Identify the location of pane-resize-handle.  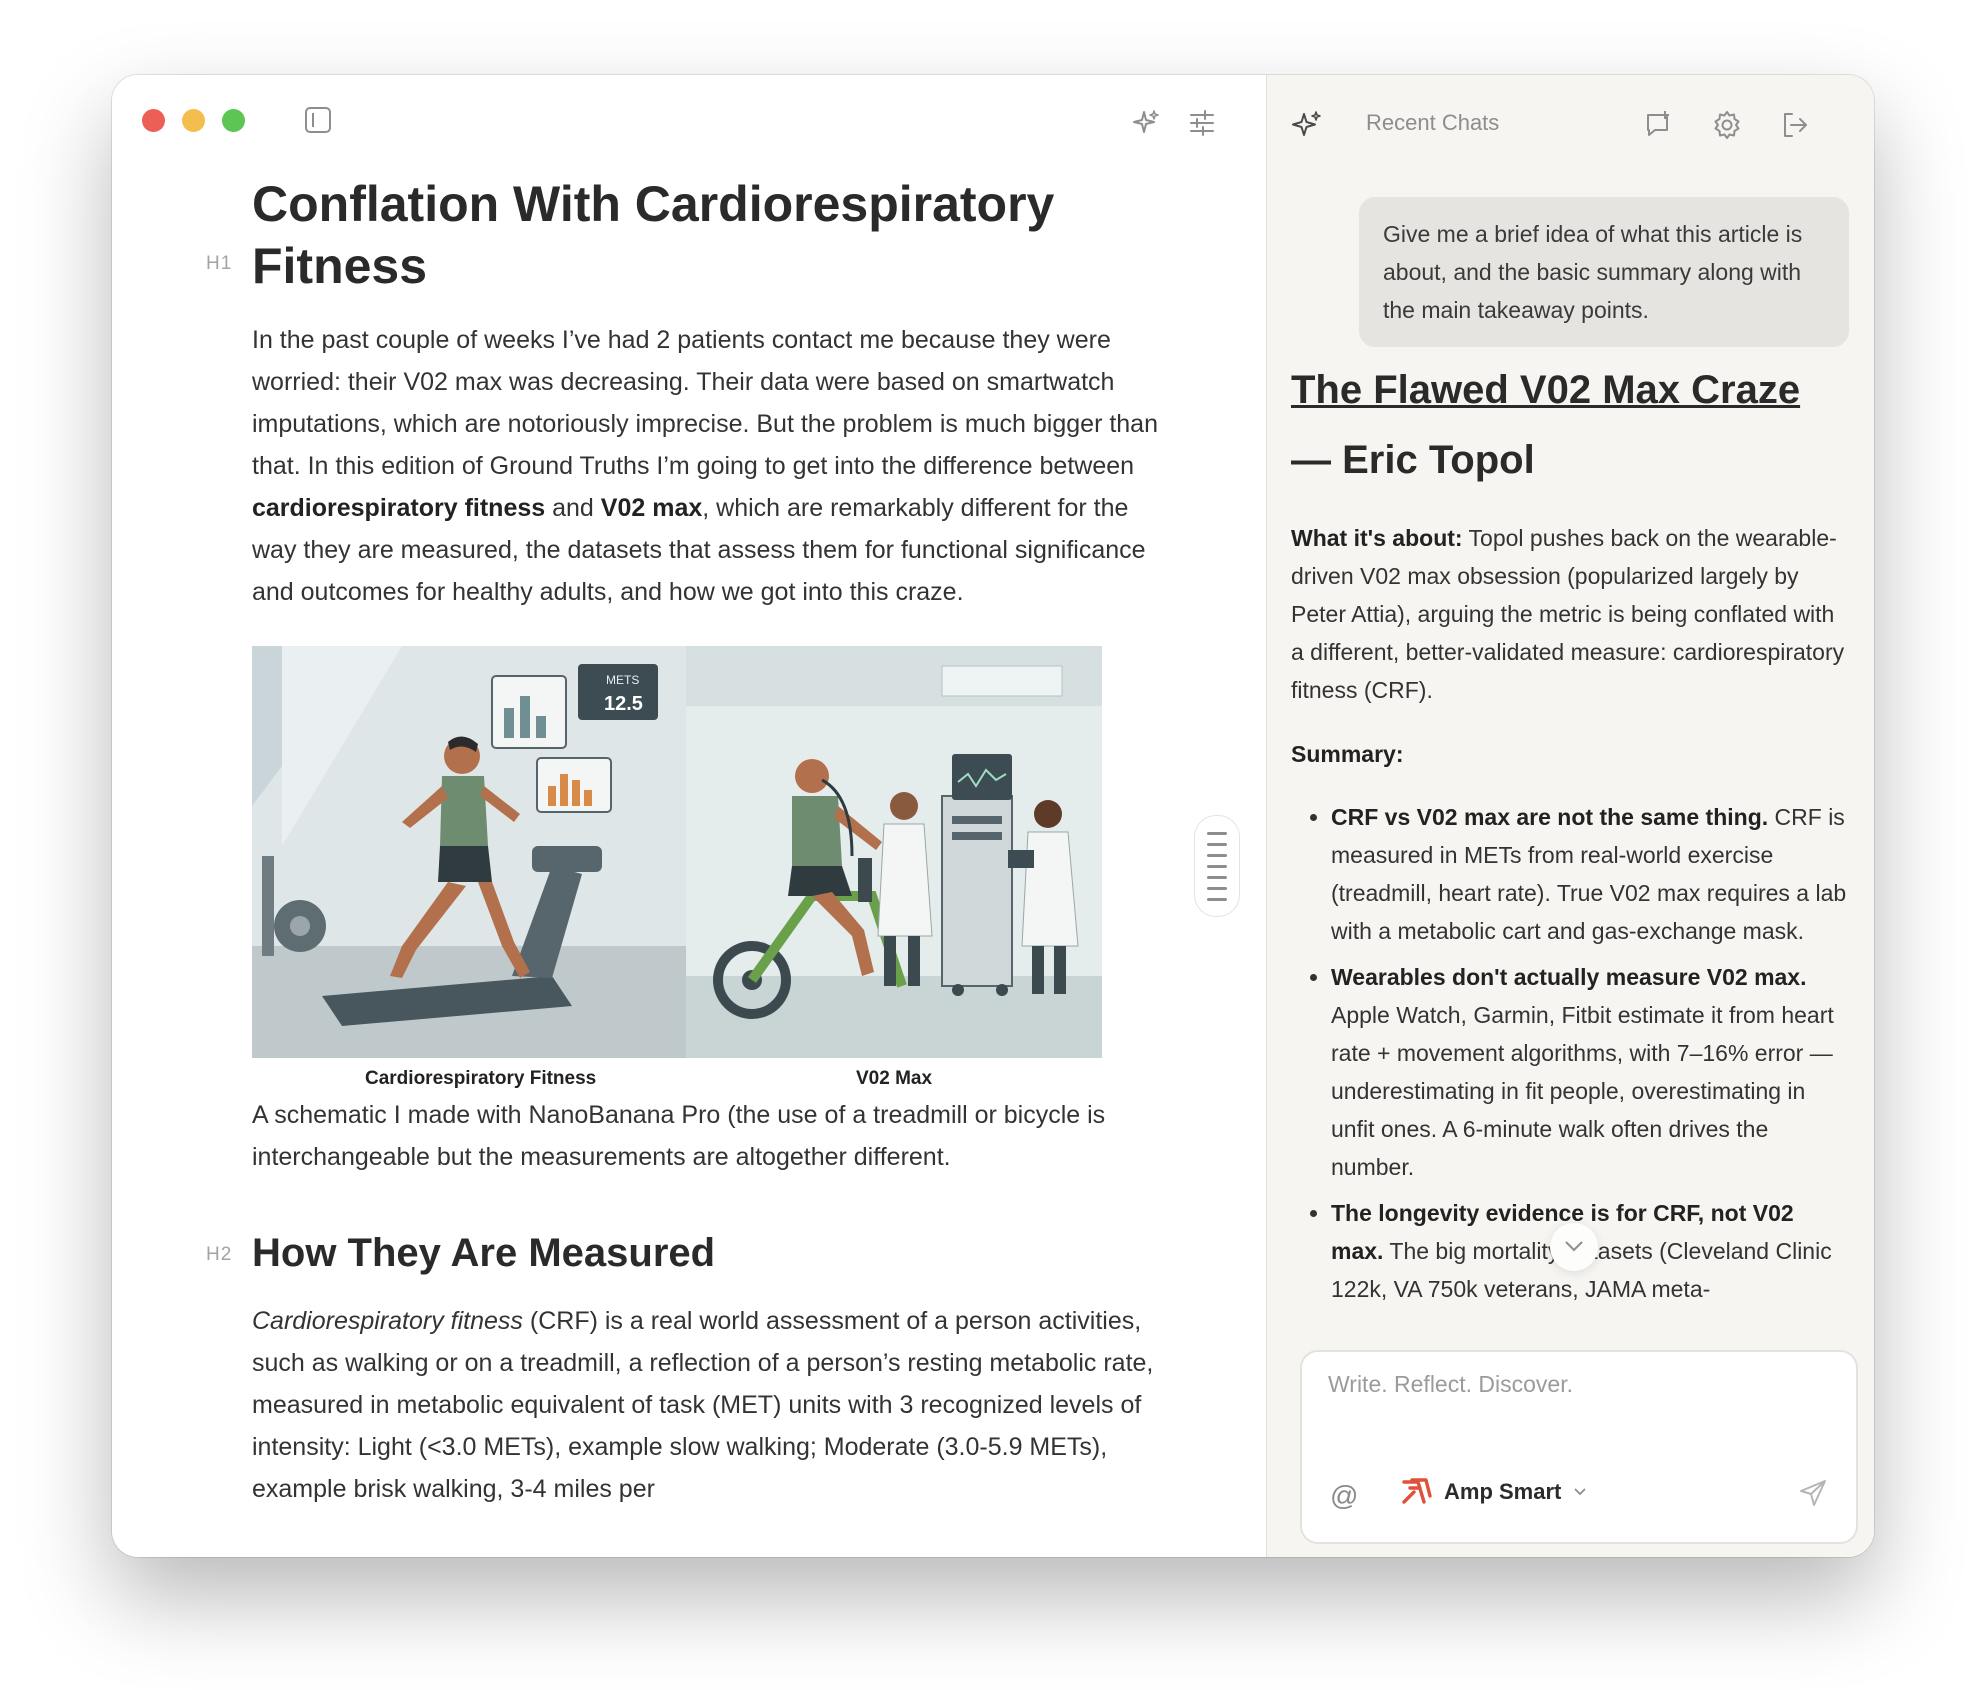
(1217, 866).